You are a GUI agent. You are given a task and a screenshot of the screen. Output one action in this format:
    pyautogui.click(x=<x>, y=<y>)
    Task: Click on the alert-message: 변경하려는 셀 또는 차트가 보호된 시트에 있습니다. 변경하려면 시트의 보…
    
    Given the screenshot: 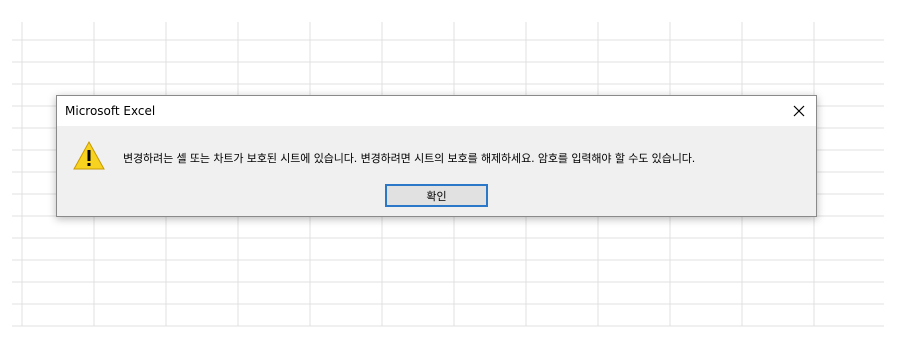 What is the action you would take?
    pyautogui.click(x=409, y=158)
    